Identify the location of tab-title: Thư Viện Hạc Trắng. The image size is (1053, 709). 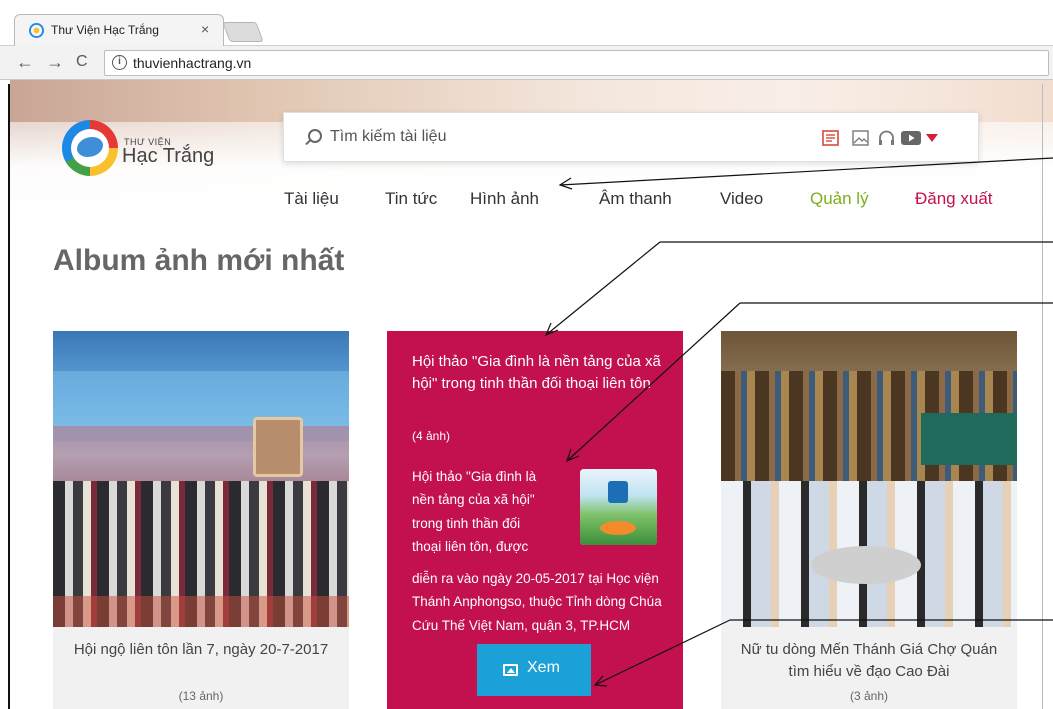
(105, 30).